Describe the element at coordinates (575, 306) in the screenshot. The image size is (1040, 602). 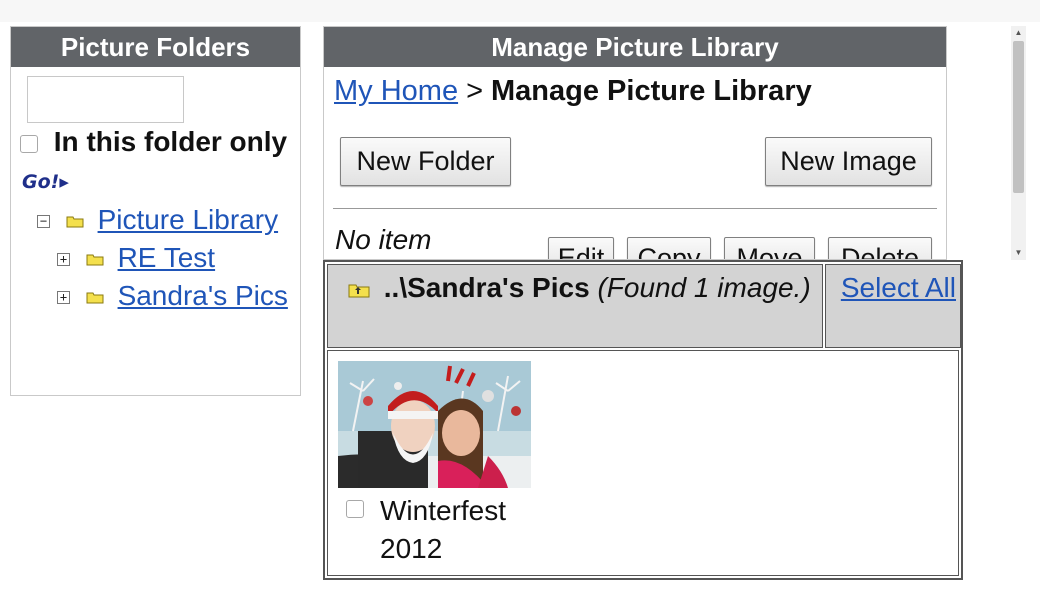
I see `folder-header: ..\Sandra's Pics (Found 1 image.)` at that location.